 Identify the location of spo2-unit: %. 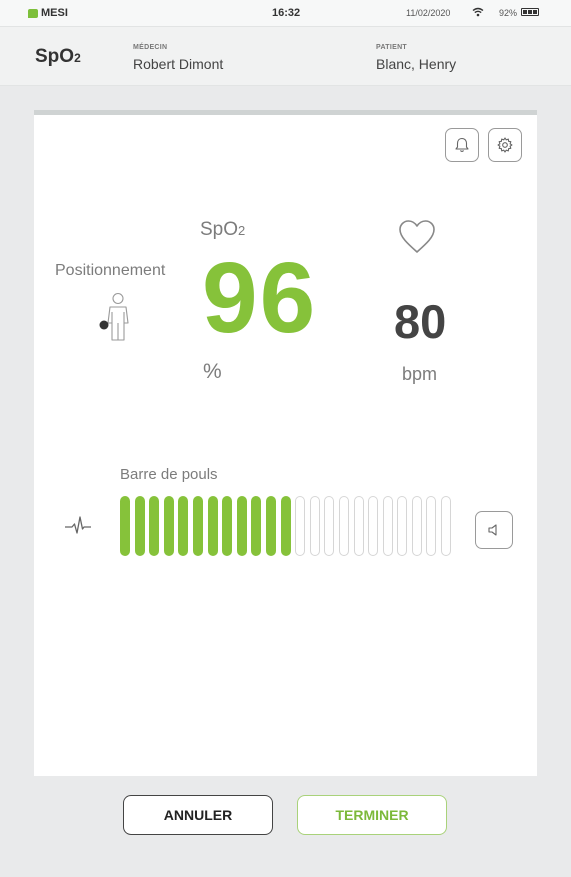
(212, 371).